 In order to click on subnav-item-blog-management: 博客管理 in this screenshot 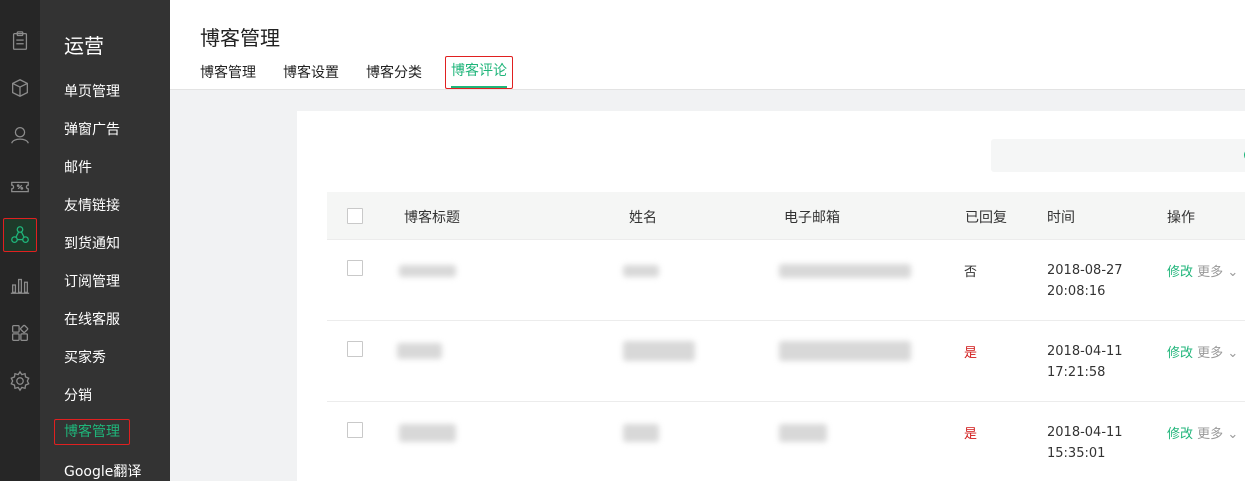, I will do `click(92, 432)`.